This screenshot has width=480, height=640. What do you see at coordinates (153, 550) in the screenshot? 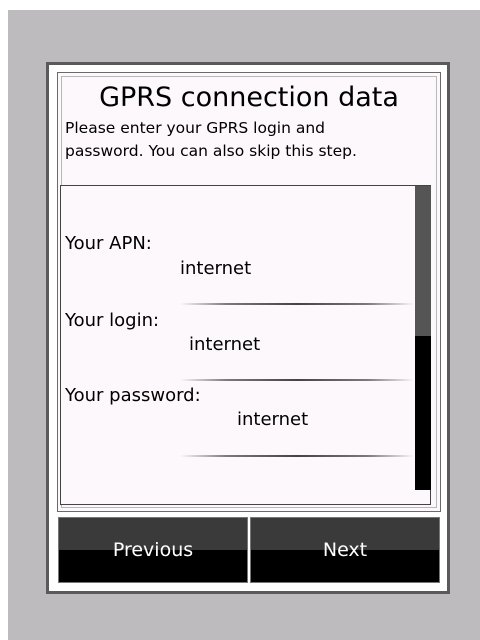
I see `previous-button: Previous` at bounding box center [153, 550].